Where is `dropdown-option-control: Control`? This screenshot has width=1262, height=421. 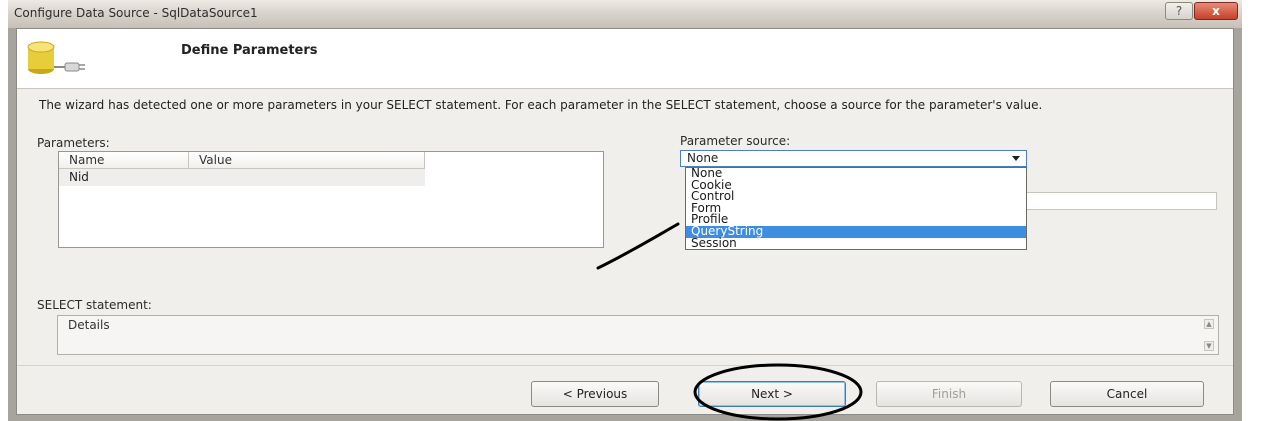 dropdown-option-control: Control is located at coordinates (856, 196).